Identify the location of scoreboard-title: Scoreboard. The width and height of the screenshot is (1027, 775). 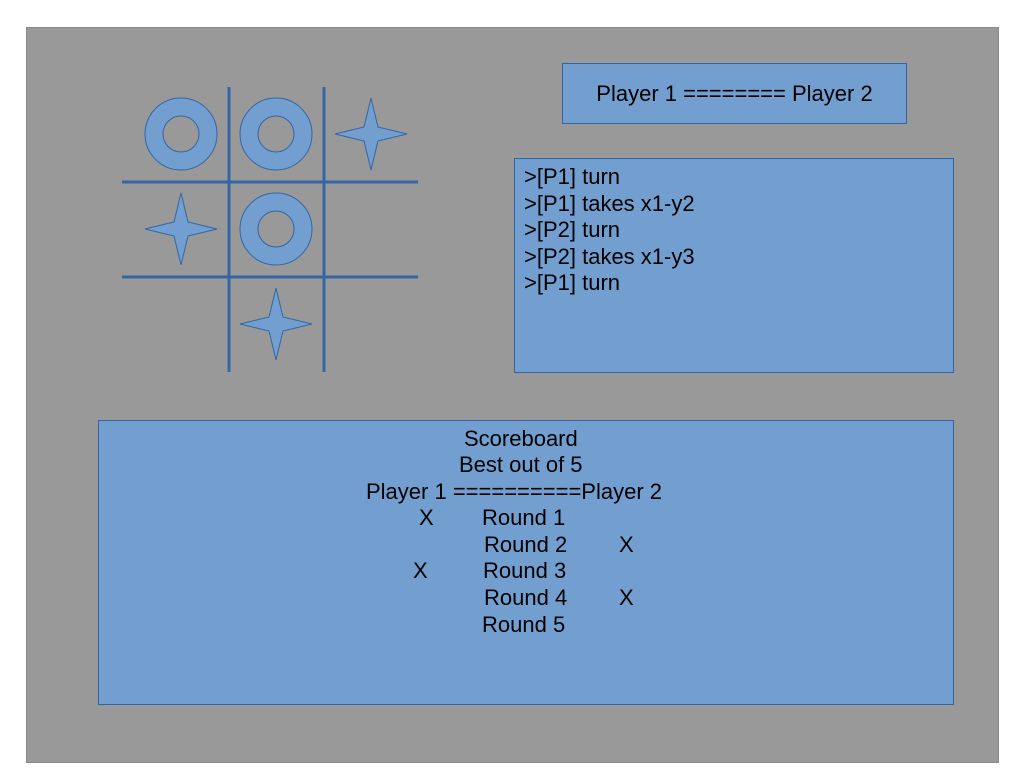
(521, 438).